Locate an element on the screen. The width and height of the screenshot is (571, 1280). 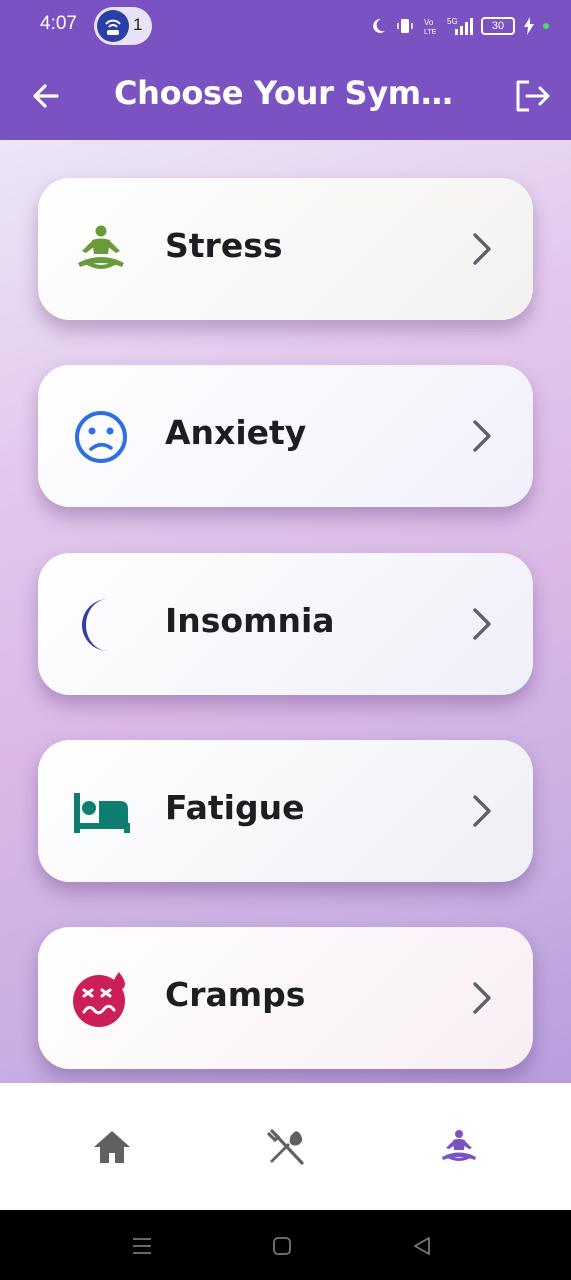
volte-icon: Vo LTE is located at coordinates (430, 27).